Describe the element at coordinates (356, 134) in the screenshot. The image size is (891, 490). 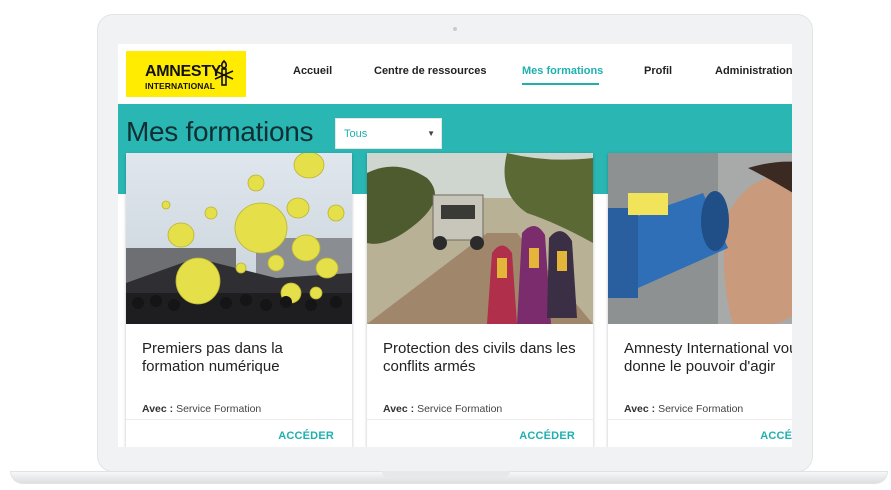
I see `filter-selected-value: Tous` at that location.